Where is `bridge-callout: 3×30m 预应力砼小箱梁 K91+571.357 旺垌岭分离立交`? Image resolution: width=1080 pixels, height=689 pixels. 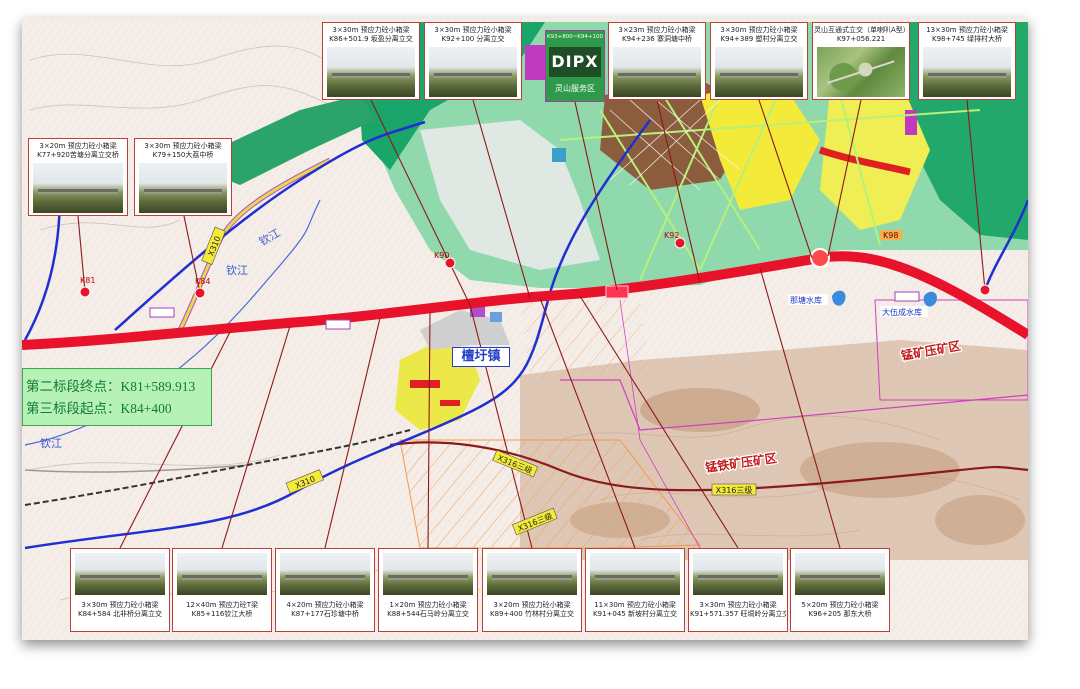
bridge-callout: 3×30m 预应力砼小箱梁 K91+571.357 旺垌岭分离立交 is located at coordinates (738, 590).